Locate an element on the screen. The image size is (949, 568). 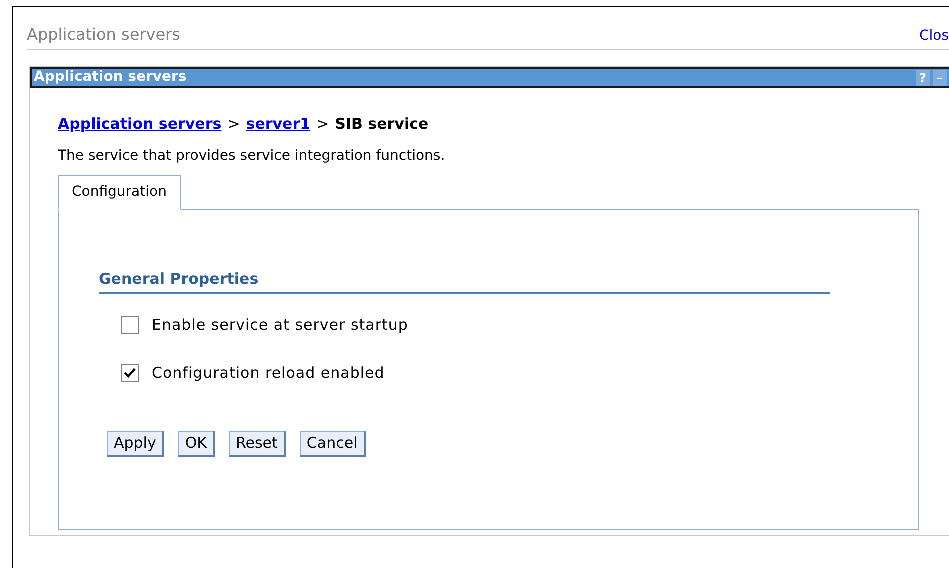
breadcrumb-link: Application servers is located at coordinates (140, 124).